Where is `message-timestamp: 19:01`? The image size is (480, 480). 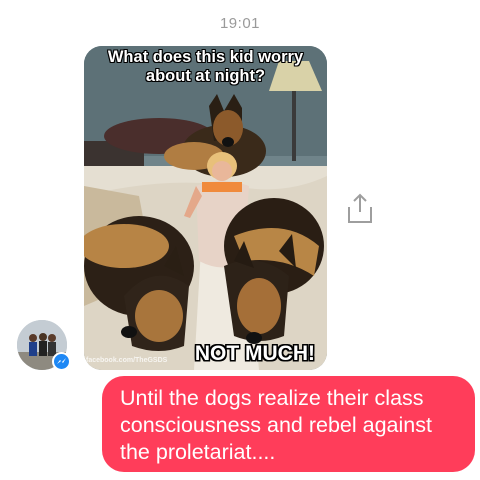
message-timestamp: 19:01 is located at coordinates (240, 23).